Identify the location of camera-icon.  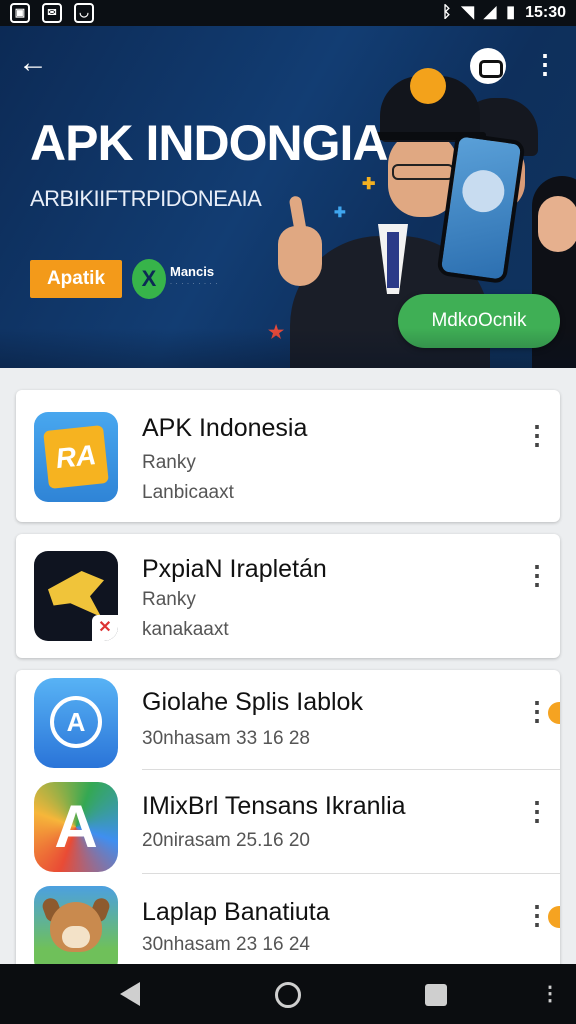
(488, 66).